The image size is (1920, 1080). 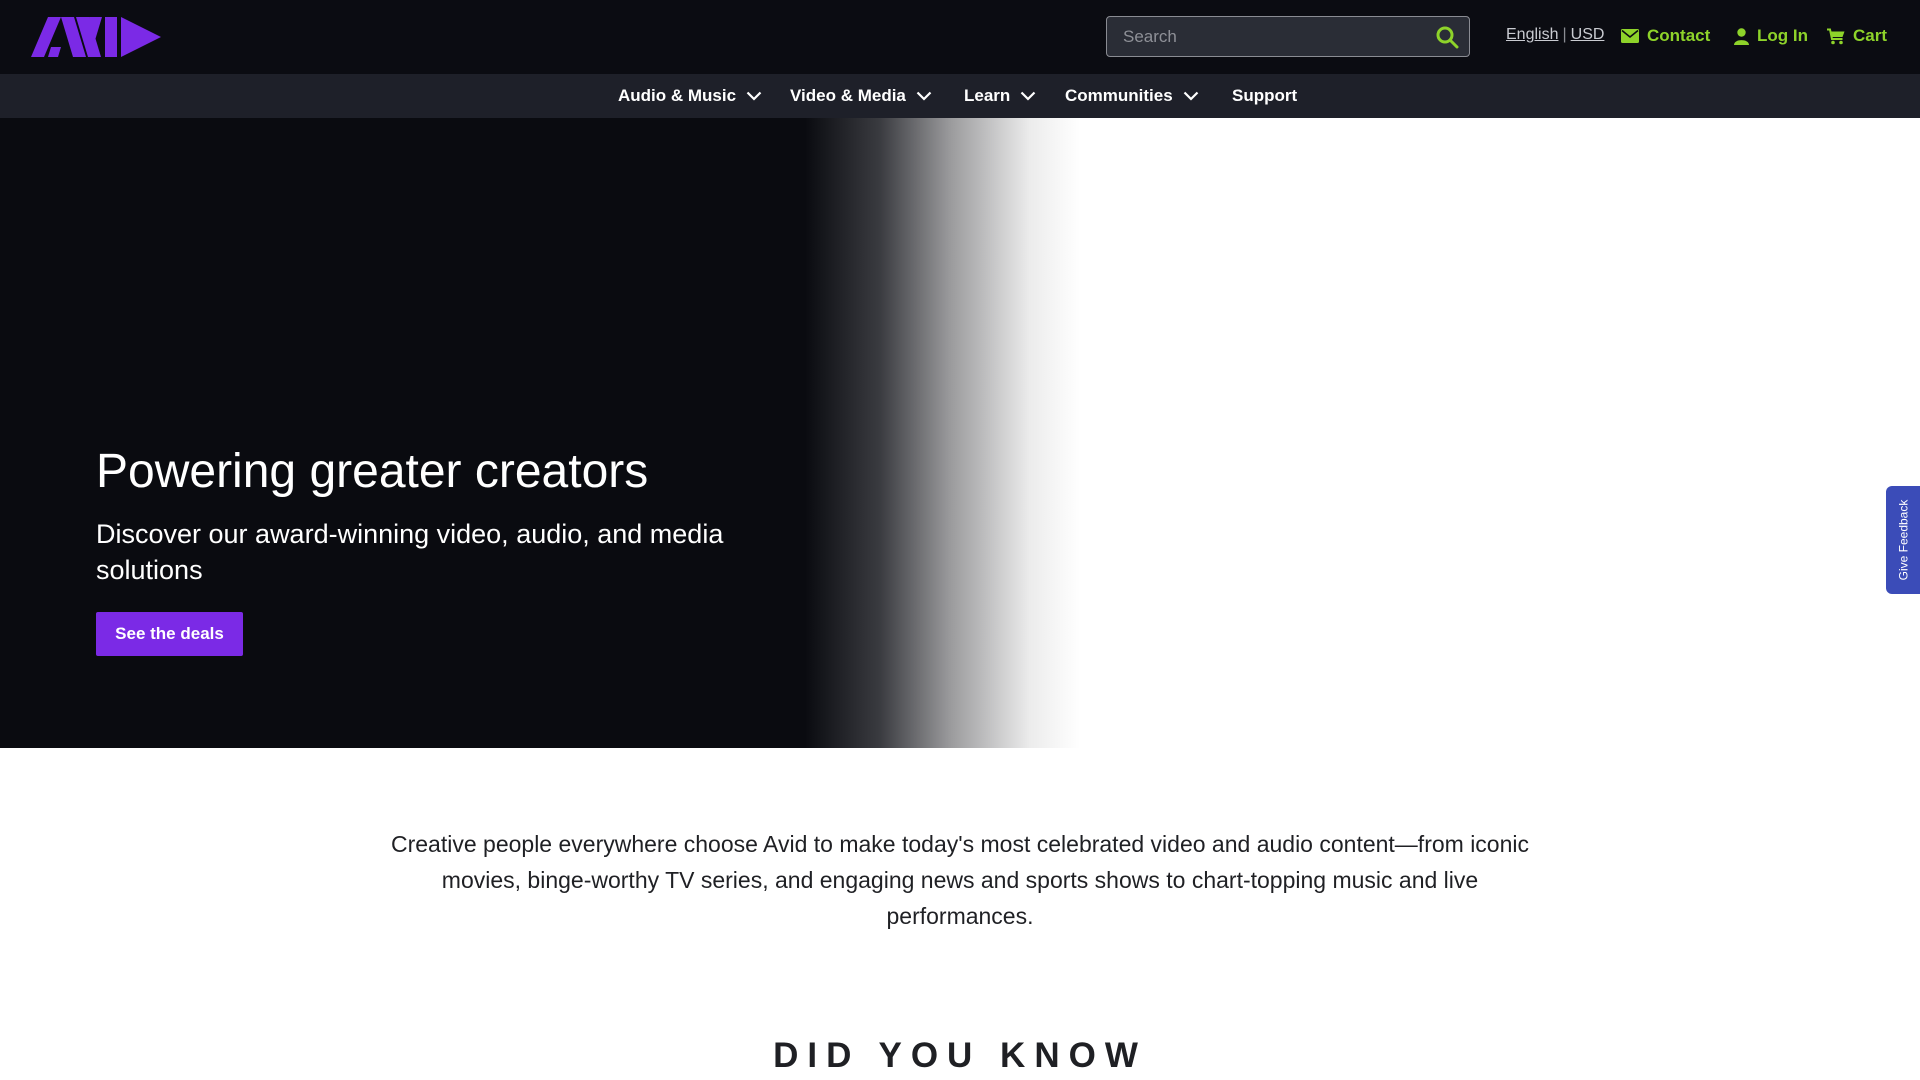 What do you see at coordinates (1447, 37) in the screenshot?
I see `search-icon` at bounding box center [1447, 37].